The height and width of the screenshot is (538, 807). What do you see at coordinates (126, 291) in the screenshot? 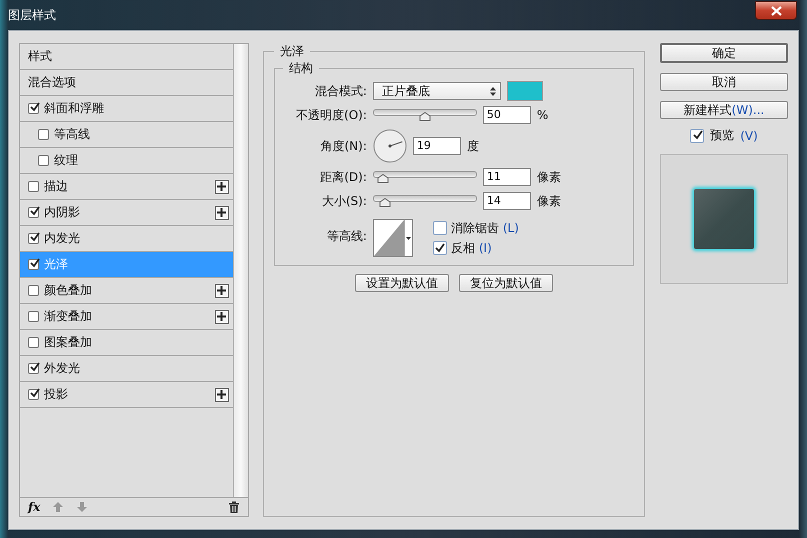
I see `style-list-item: 颜色叠加` at bounding box center [126, 291].